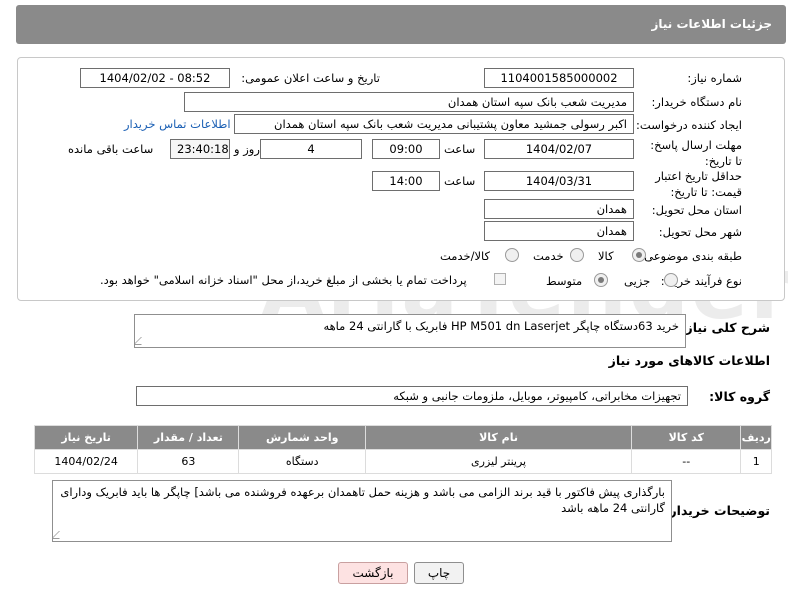  What do you see at coordinates (177, 124) in the screenshot?
I see `buyer-contact-link: اطلاعات تماس خریدار` at bounding box center [177, 124].